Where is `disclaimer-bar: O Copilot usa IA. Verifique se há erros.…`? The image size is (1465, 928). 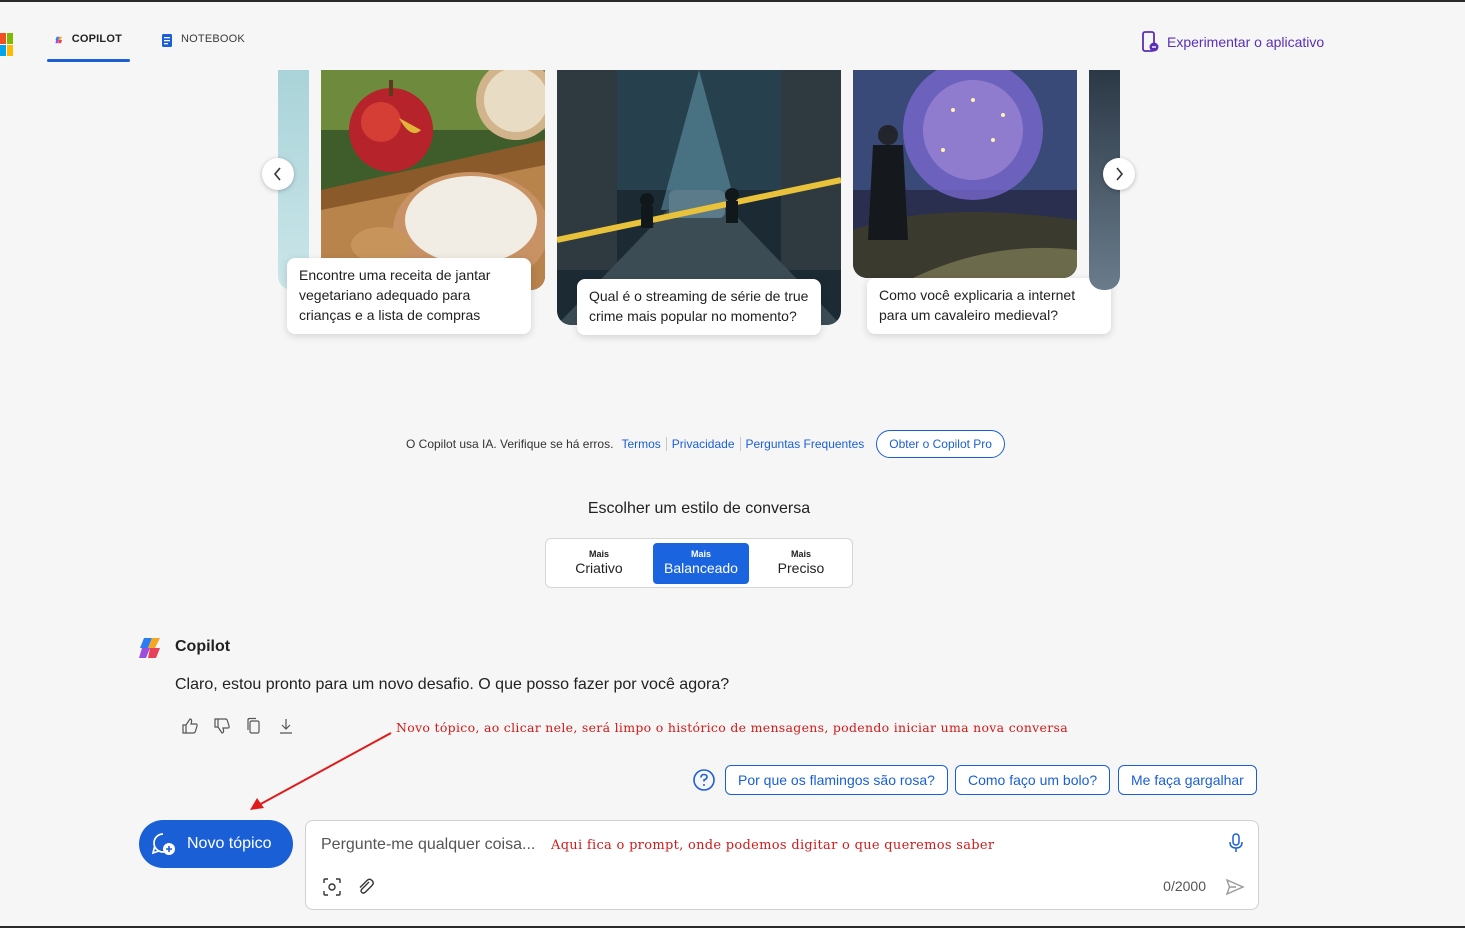
disclaimer-bar: O Copilot usa IA. Verifique se há erros.… is located at coordinates (705, 444).